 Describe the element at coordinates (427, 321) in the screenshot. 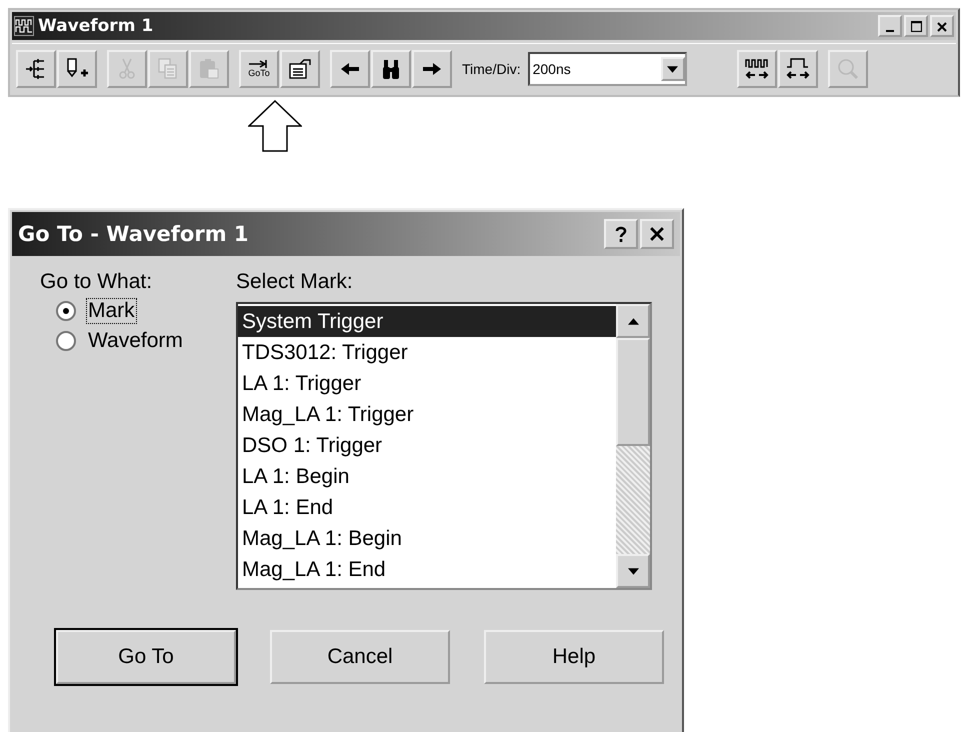

I see `list-item: System Trigger` at that location.